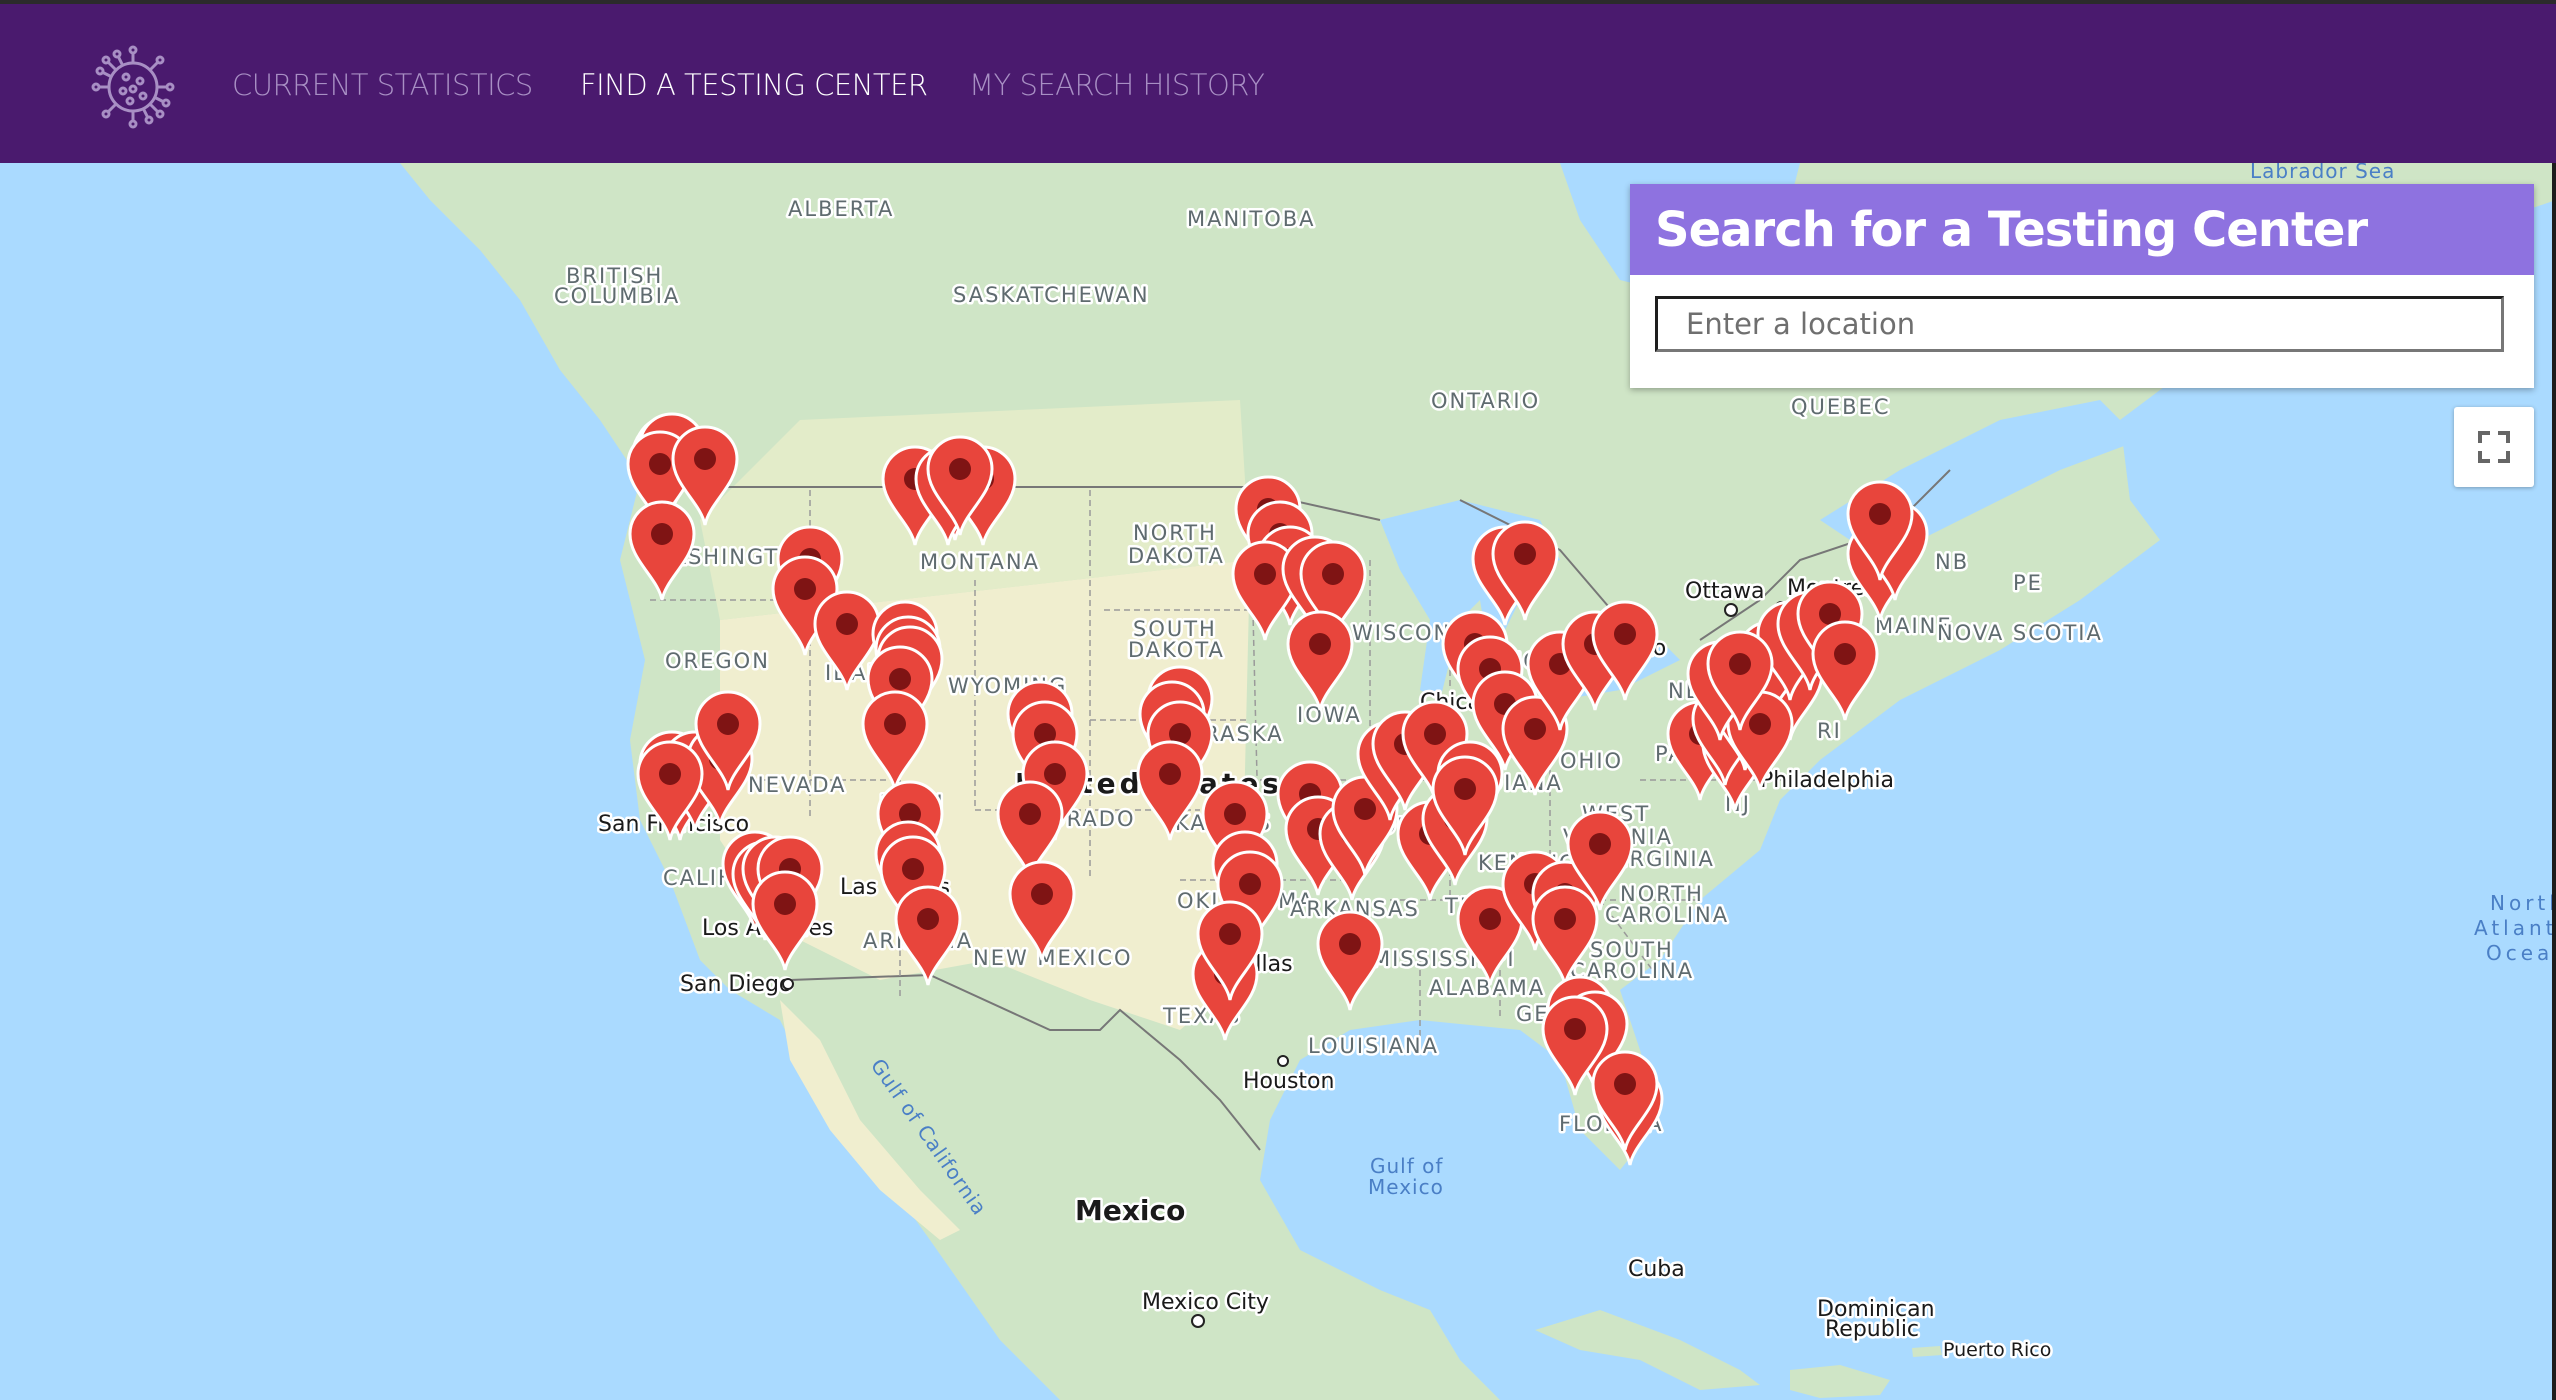 The height and width of the screenshot is (1400, 2556). What do you see at coordinates (2554, 781) in the screenshot?
I see `window-right-edge` at bounding box center [2554, 781].